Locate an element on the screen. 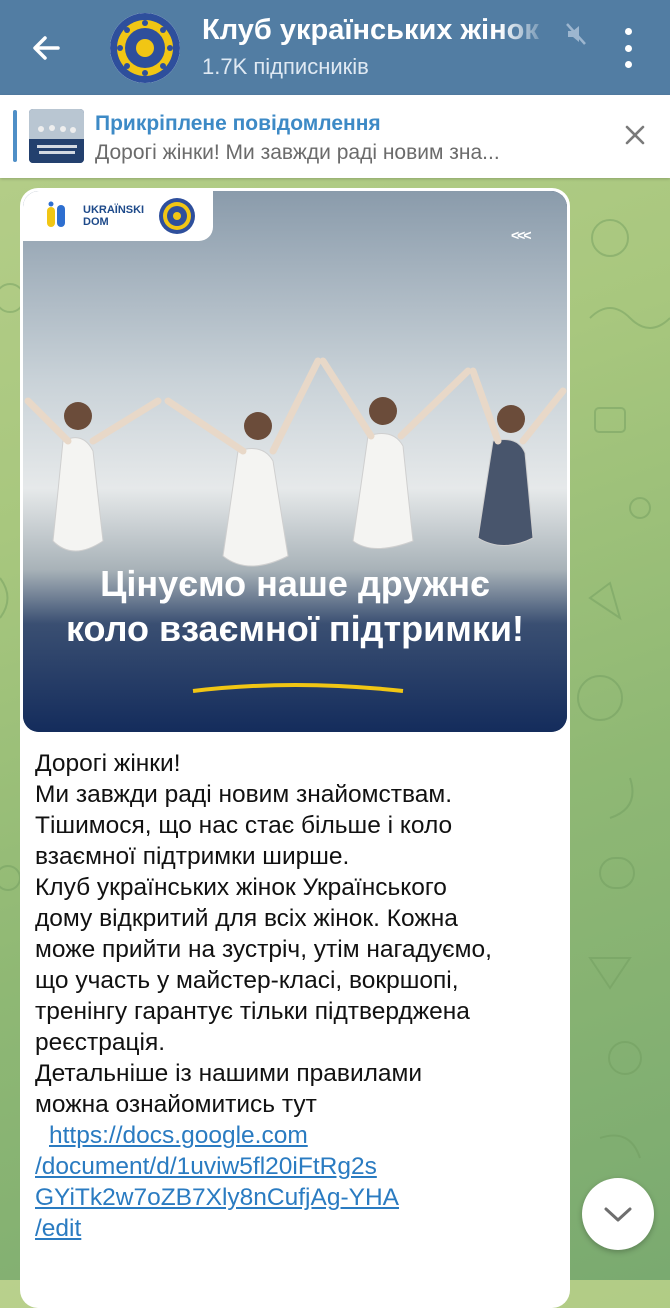 Image resolution: width=670 pixels, height=1308 pixels. back-arrow-icon is located at coordinates (46, 48).